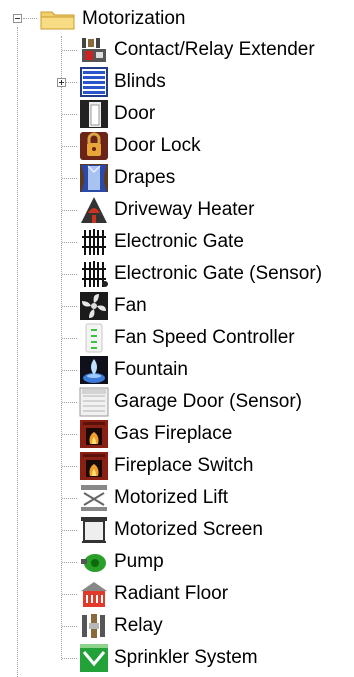 This screenshot has width=354, height=677. Describe the element at coordinates (94, 338) in the screenshot. I see `fan-speed-controller-icon` at that location.